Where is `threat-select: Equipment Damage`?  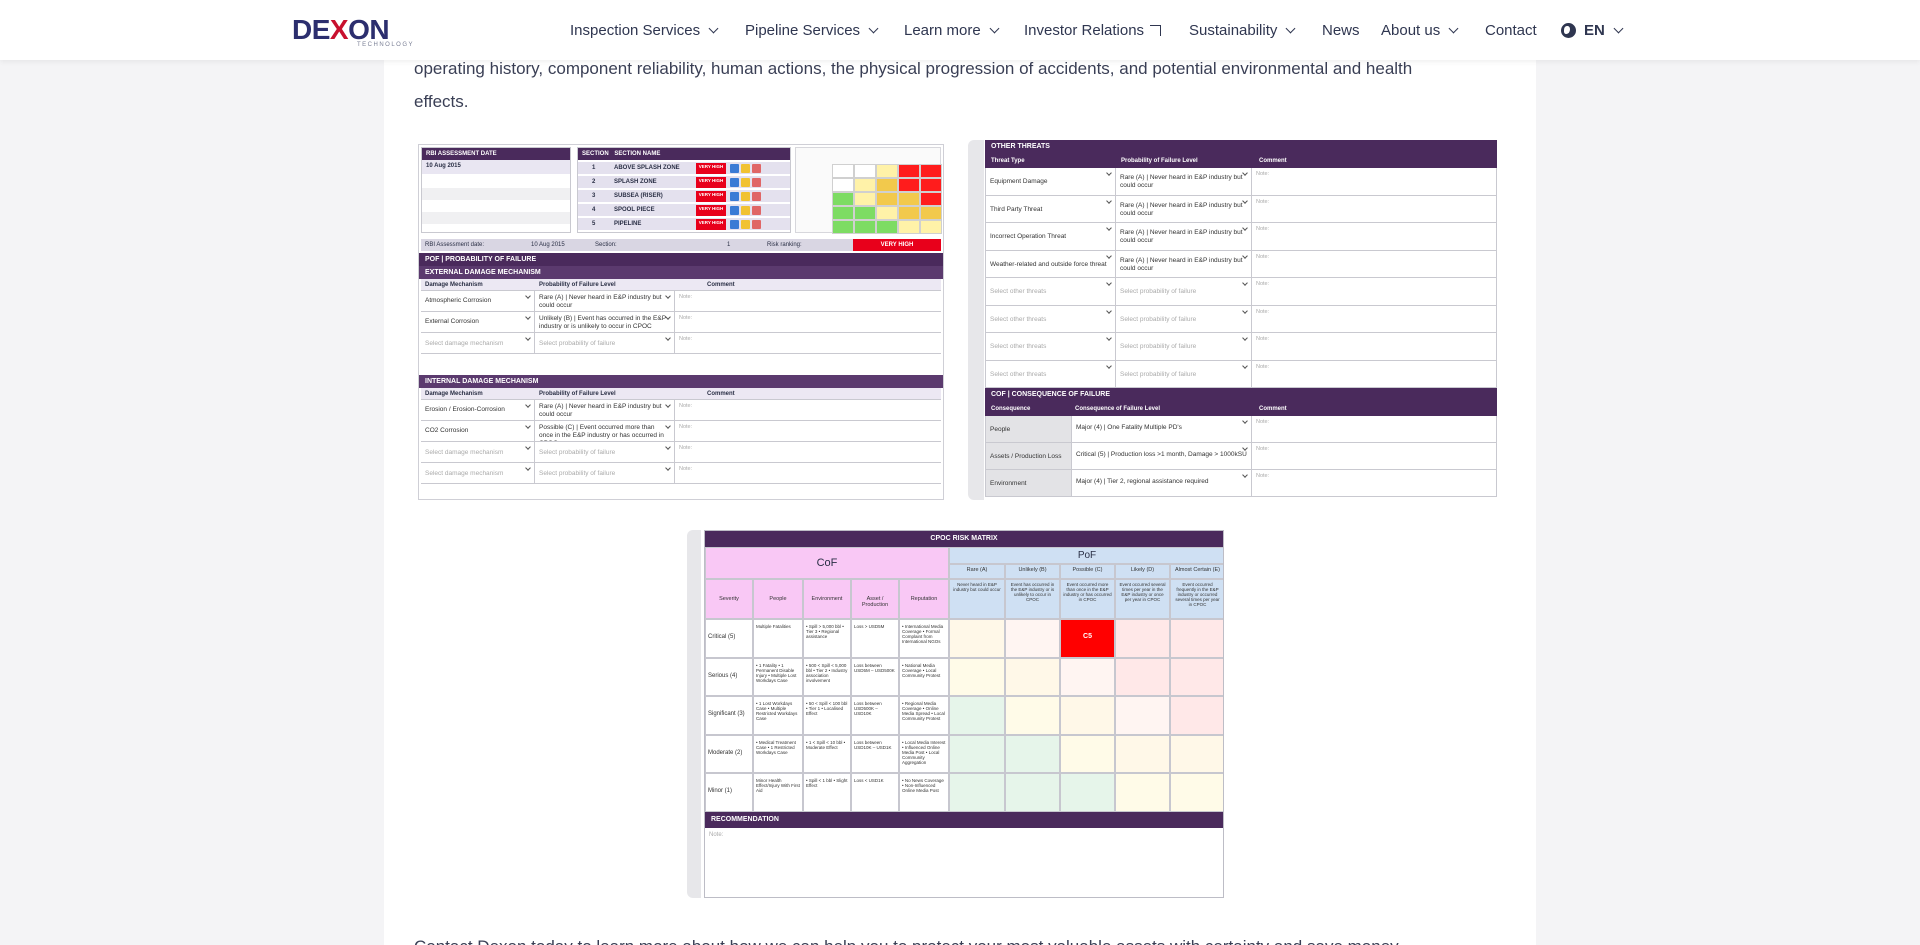
threat-select: Equipment Damage is located at coordinates (1051, 181).